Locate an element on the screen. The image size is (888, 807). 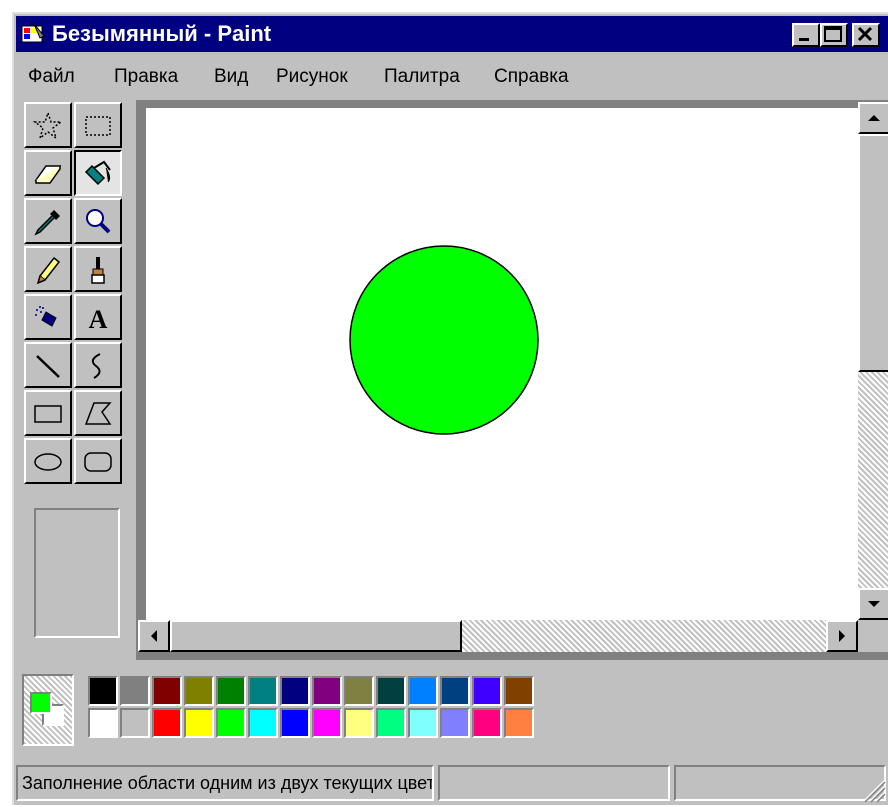
scroll-up-button is located at coordinates (873, 118).